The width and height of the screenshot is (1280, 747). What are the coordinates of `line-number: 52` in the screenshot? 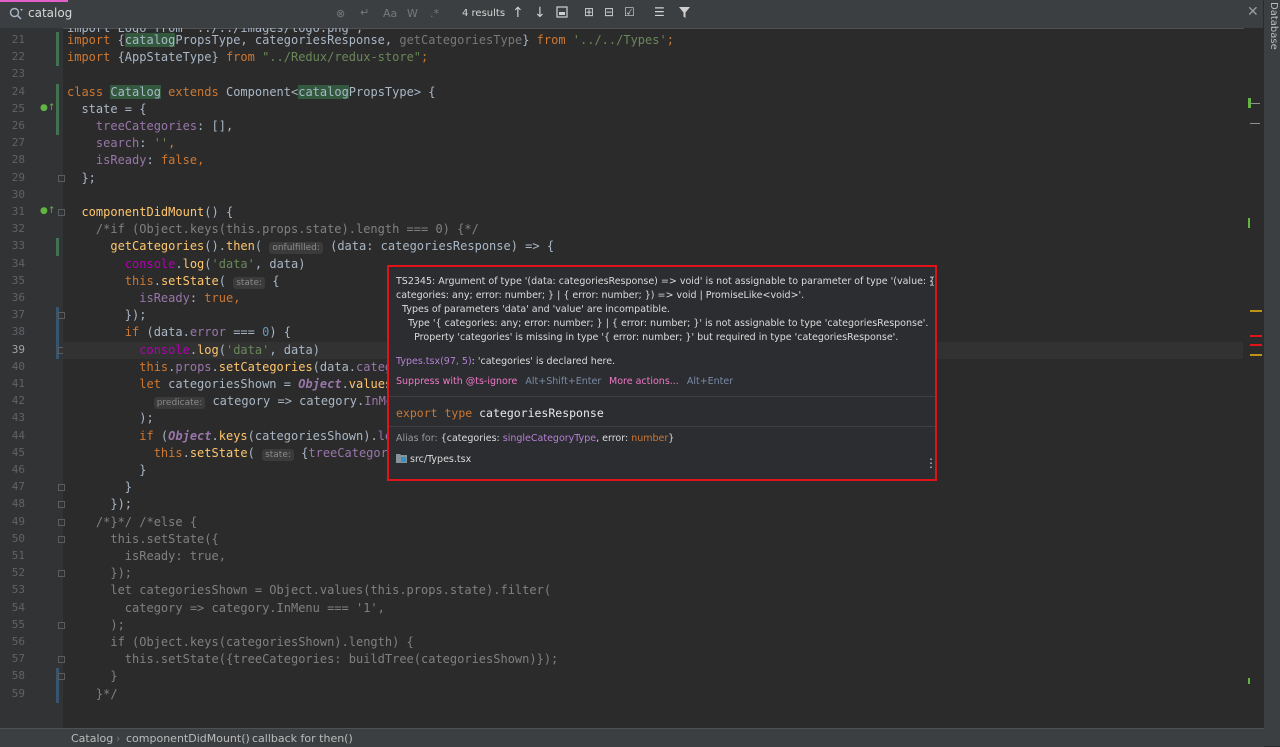 It's located at (18, 573).